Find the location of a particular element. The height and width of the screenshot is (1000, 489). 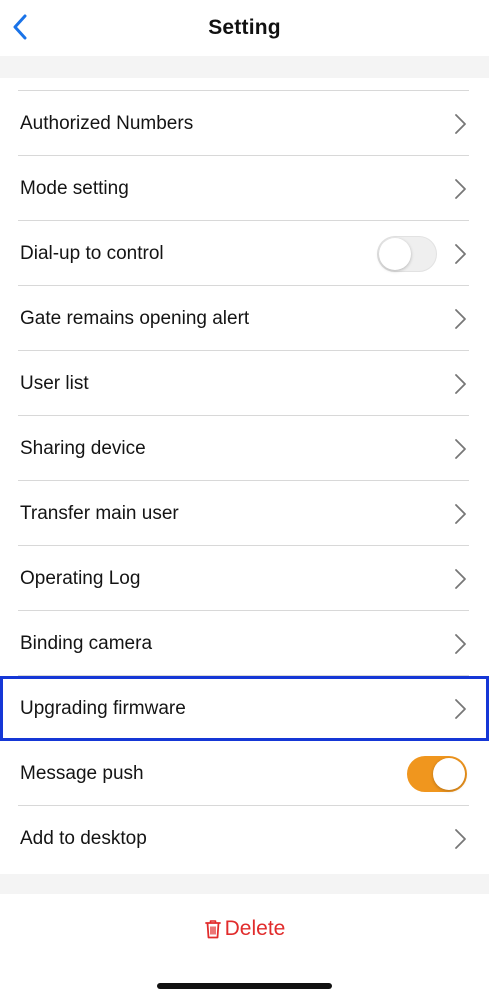

settings-row-label: Message push is located at coordinates (82, 773).